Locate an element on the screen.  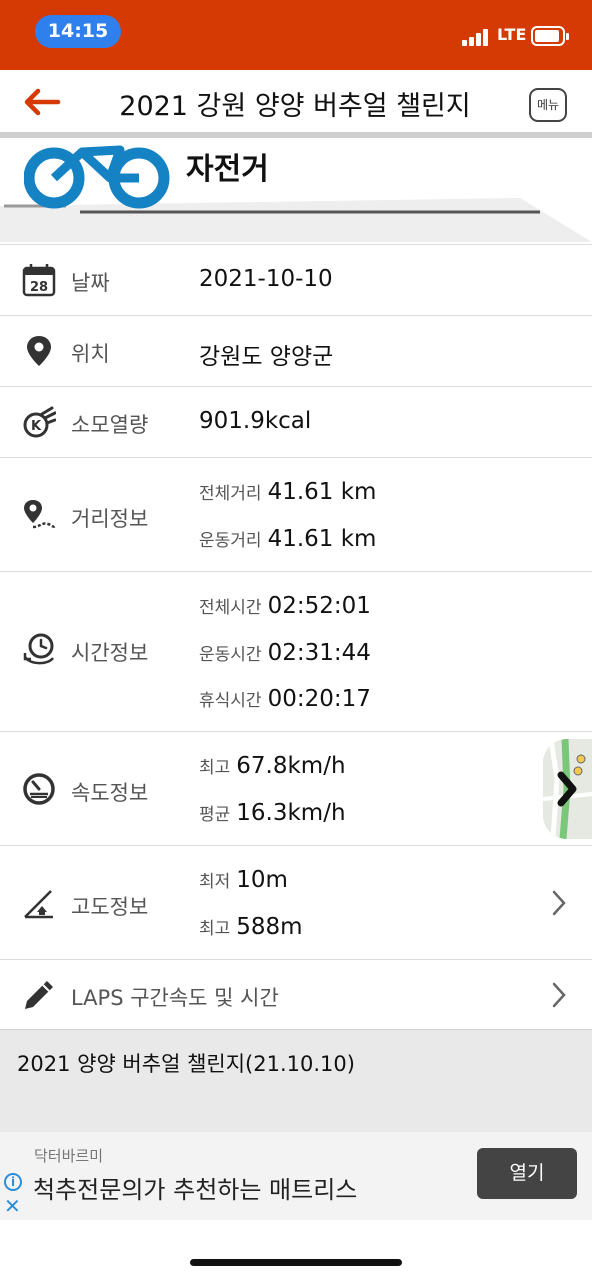
calories-row: K 소모열량 901.9kcal is located at coordinates (296, 421).